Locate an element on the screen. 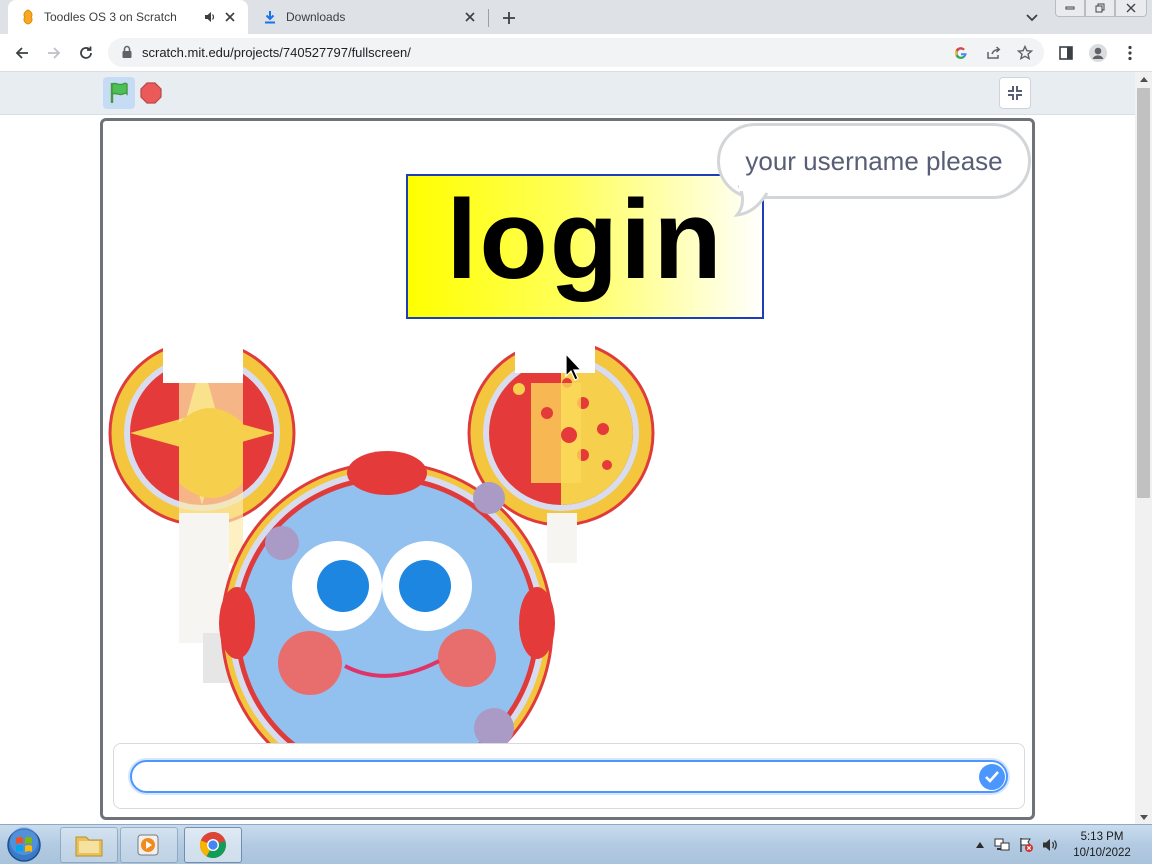 The height and width of the screenshot is (864, 1152). tab-strip: Toodles OS 3 on Scratch Downloads is located at coordinates (576, 17).